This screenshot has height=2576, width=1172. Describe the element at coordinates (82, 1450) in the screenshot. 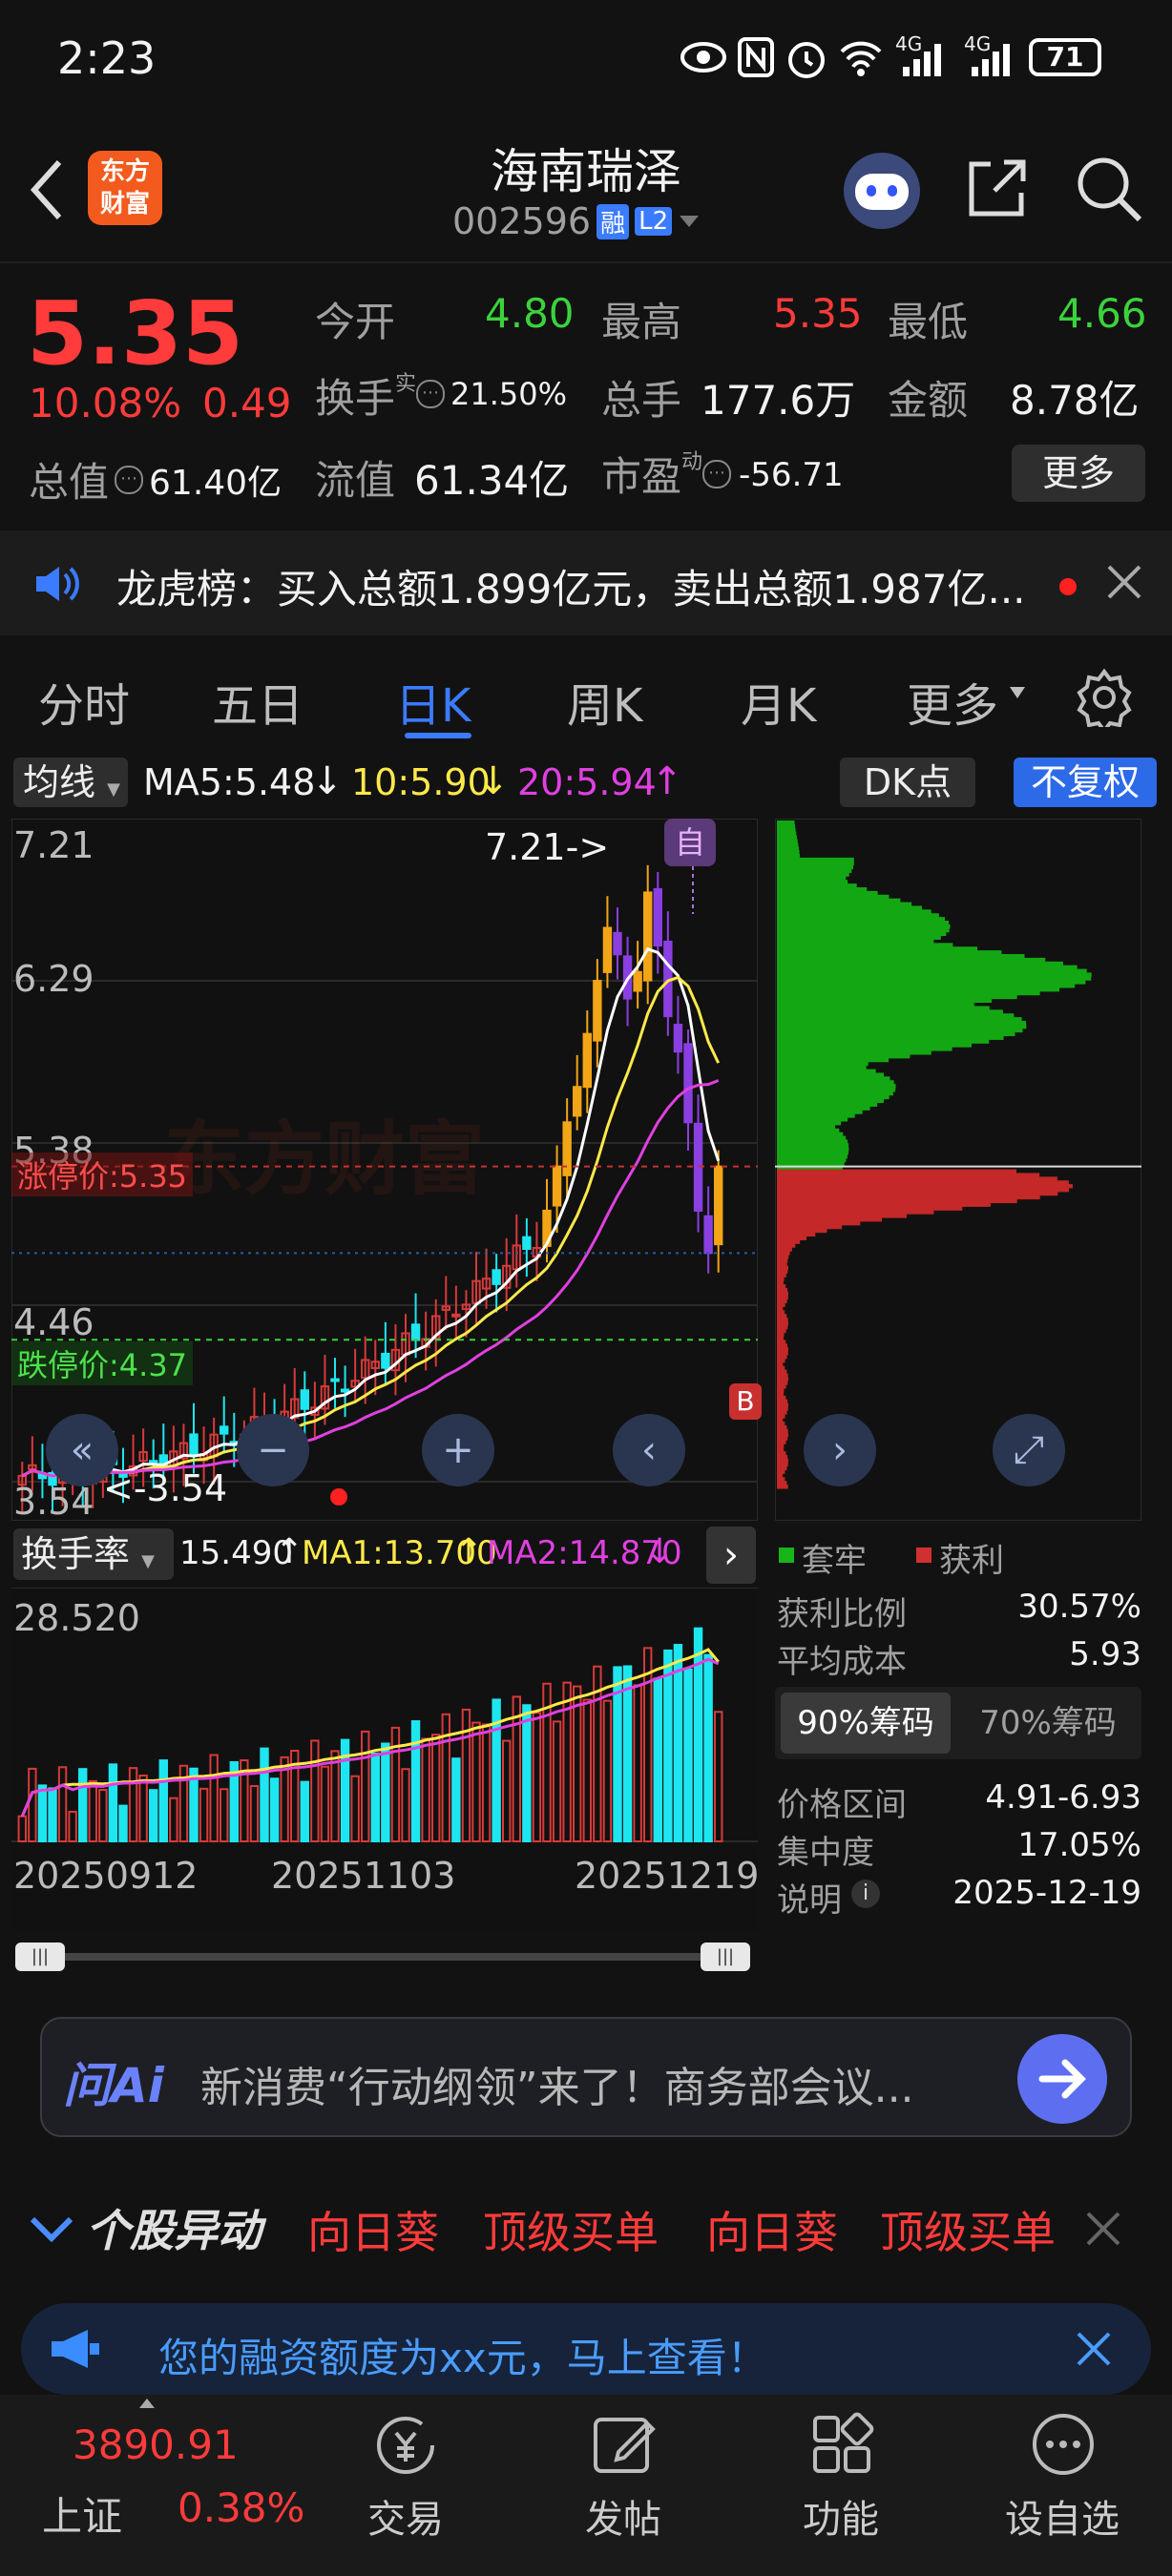

I see `scroll-left-fast-button: «` at that location.